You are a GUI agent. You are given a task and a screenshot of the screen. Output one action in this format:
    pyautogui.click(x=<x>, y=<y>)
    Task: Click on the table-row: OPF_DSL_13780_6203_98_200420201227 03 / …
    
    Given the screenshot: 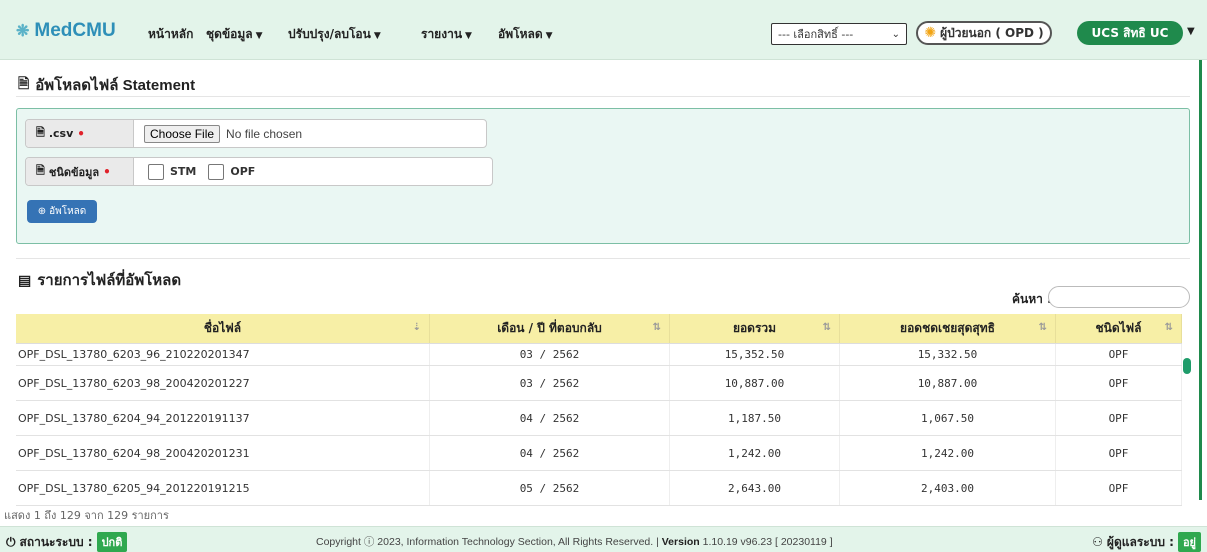 What is the action you would take?
    pyautogui.click(x=599, y=383)
    